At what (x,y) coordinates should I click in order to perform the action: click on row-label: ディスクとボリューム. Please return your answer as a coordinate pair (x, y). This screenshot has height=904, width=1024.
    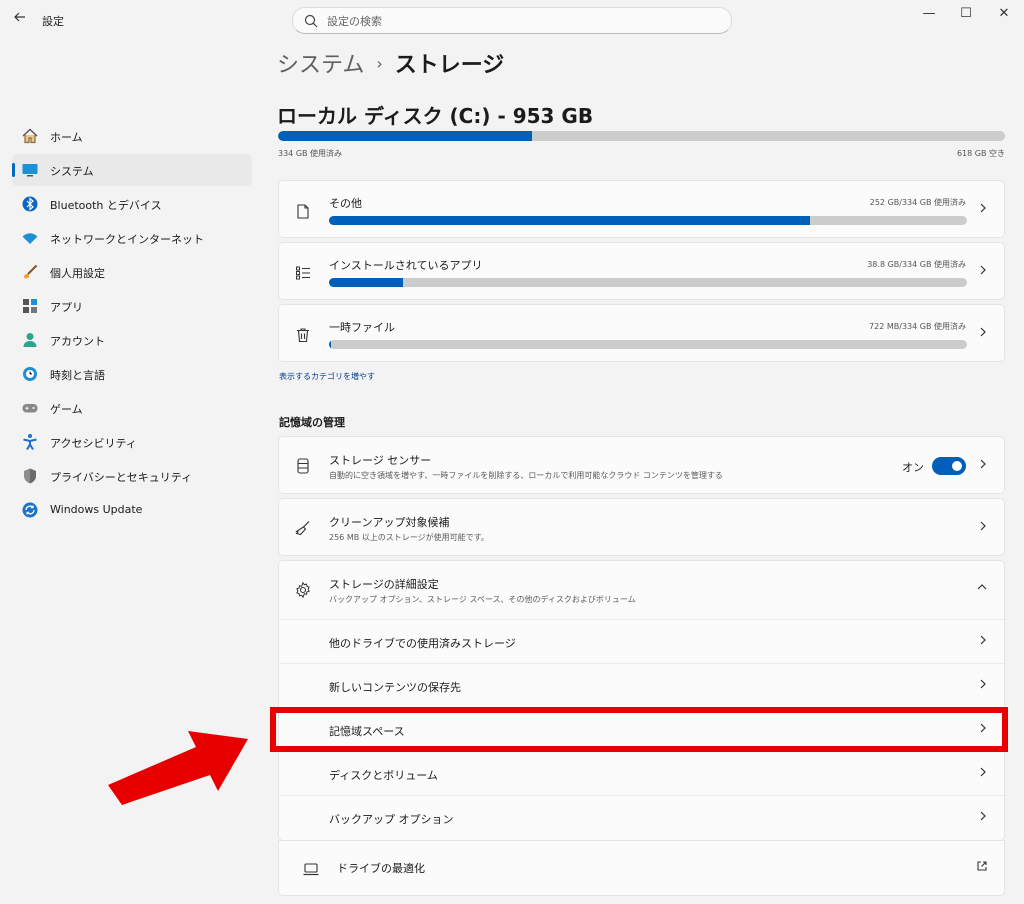
    Looking at the image, I should click on (383, 775).